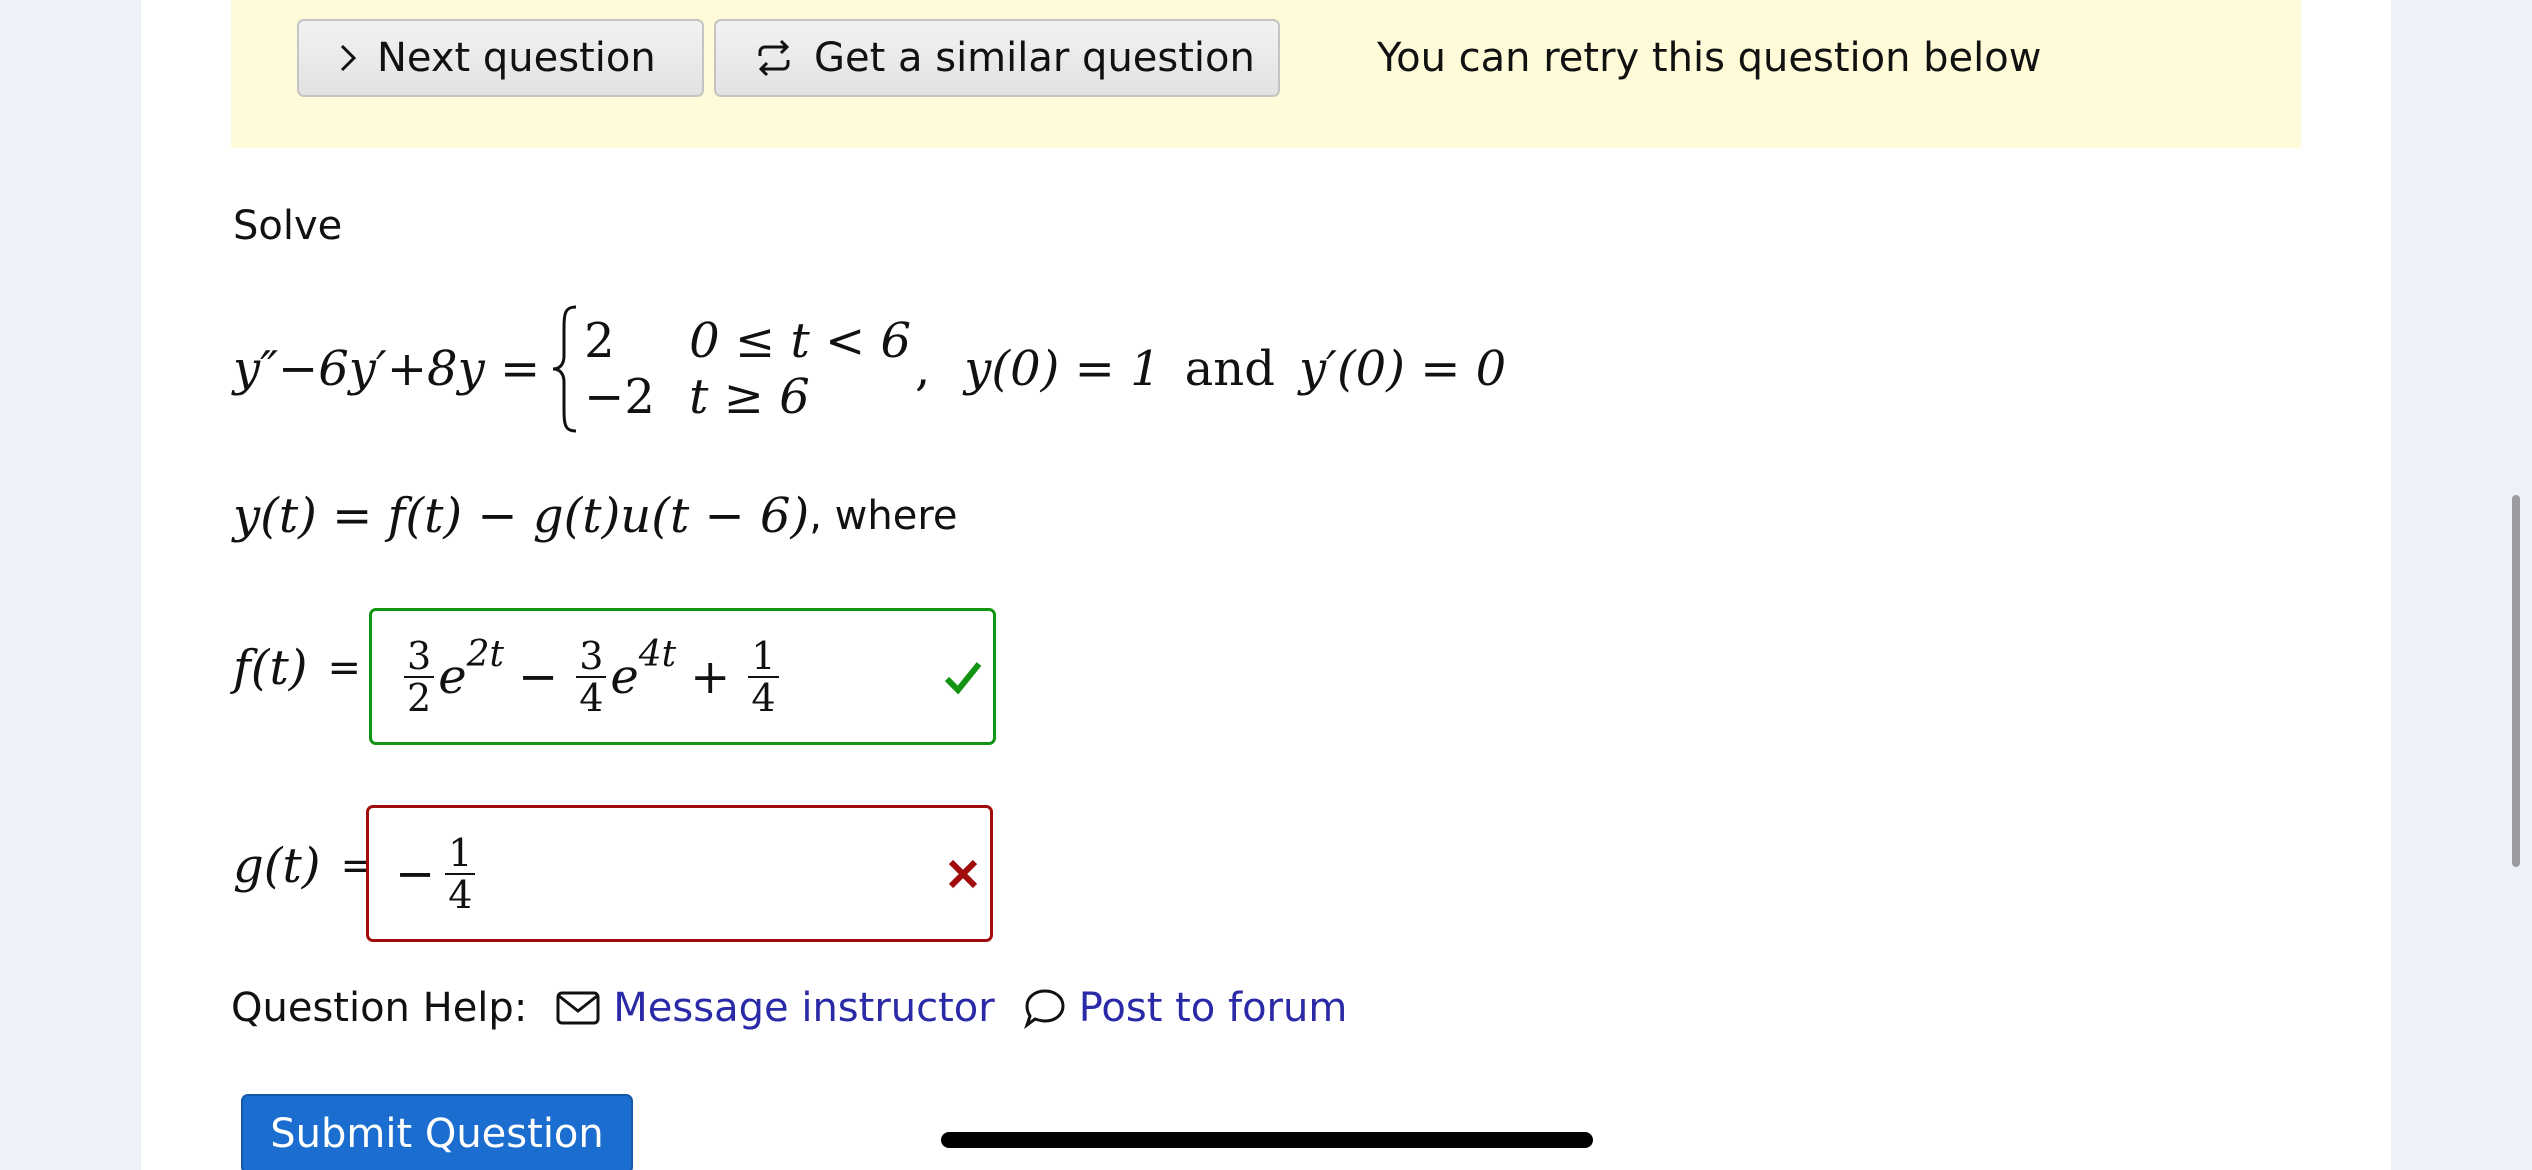 This screenshot has width=2532, height=1170. Describe the element at coordinates (437, 1132) in the screenshot. I see `submit-question-button: Submit Question` at that location.